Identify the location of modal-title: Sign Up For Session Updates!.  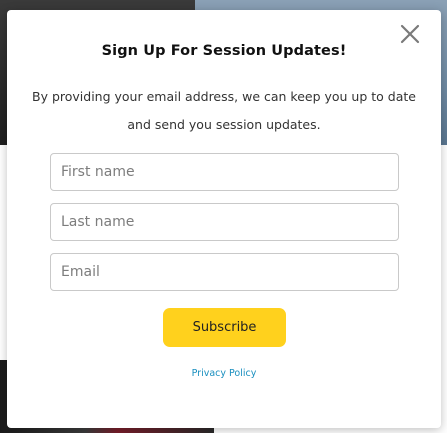
(224, 51).